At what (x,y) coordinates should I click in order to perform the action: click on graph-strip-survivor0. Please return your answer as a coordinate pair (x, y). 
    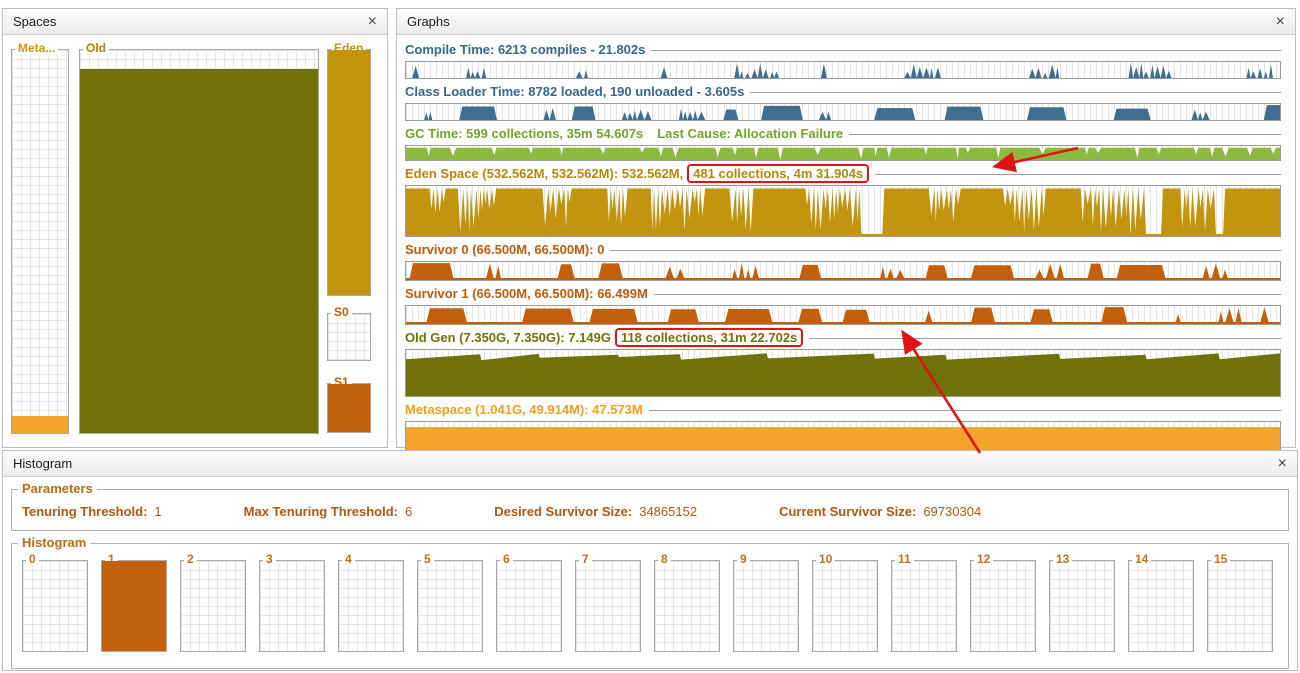
    Looking at the image, I should click on (843, 271).